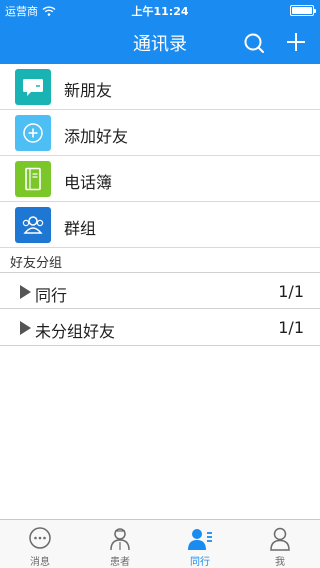  Describe the element at coordinates (33, 225) in the screenshot. I see `group-icon` at that location.